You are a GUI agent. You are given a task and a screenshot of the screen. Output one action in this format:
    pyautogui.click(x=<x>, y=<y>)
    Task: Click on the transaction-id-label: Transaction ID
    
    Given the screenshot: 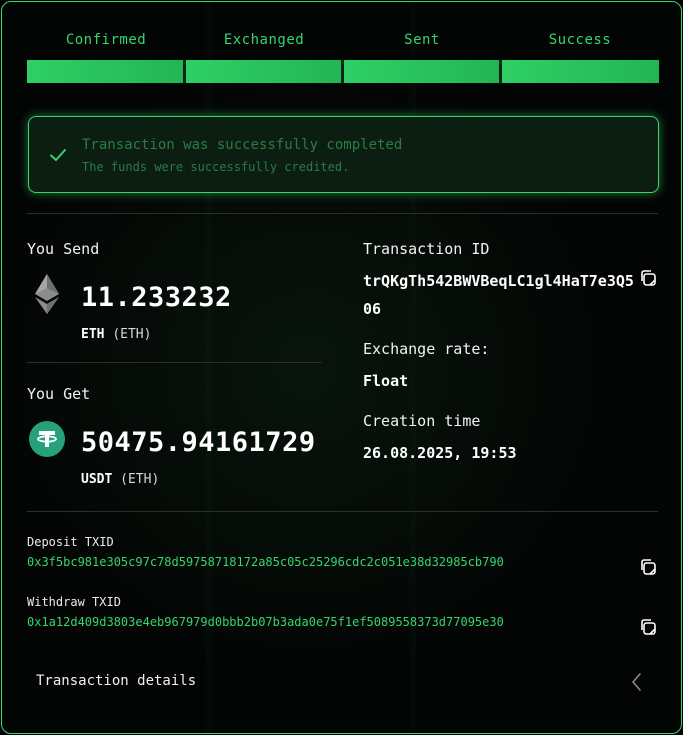 What is the action you would take?
    pyautogui.click(x=426, y=249)
    